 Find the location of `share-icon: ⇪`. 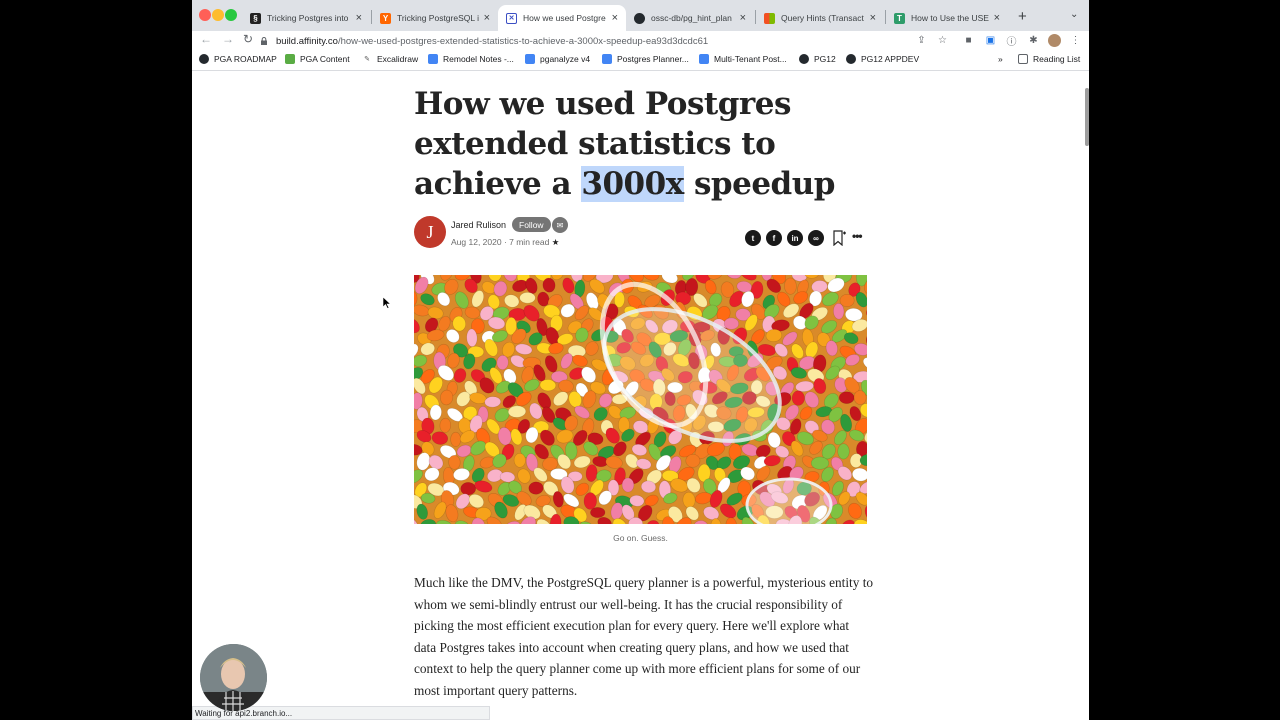

share-icon: ⇪ is located at coordinates (921, 40).